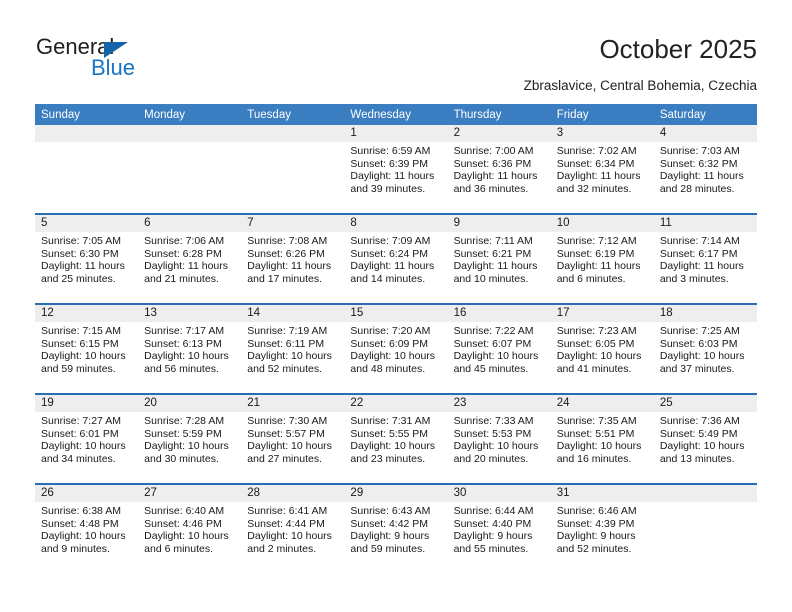  What do you see at coordinates (190, 403) in the screenshot?
I see `day-number: 20` at bounding box center [190, 403].